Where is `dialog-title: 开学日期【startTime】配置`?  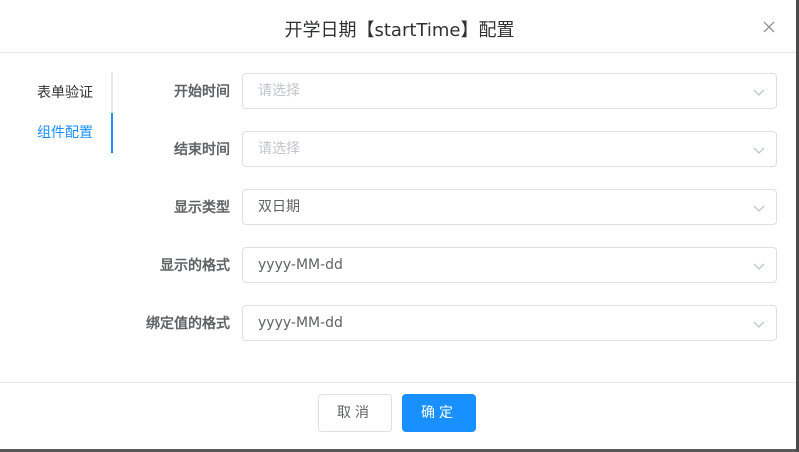
dialog-title: 开学日期【startTime】配置 is located at coordinates (399, 30).